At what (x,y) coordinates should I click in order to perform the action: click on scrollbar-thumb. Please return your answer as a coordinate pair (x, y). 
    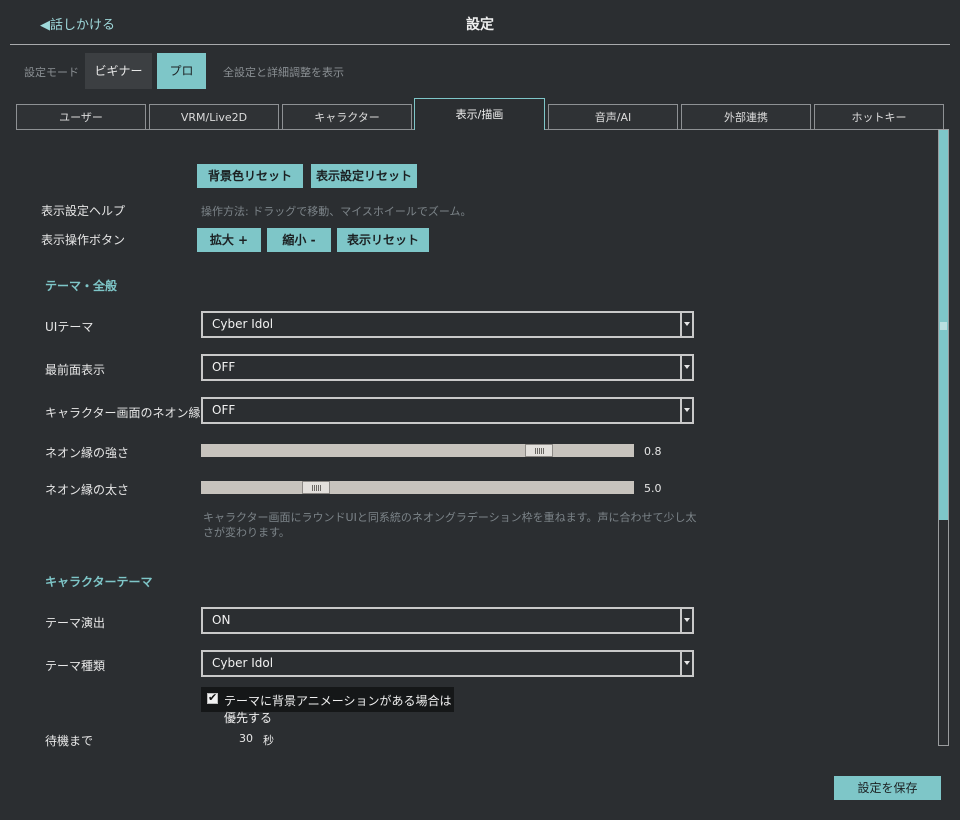
    Looking at the image, I should click on (943, 325).